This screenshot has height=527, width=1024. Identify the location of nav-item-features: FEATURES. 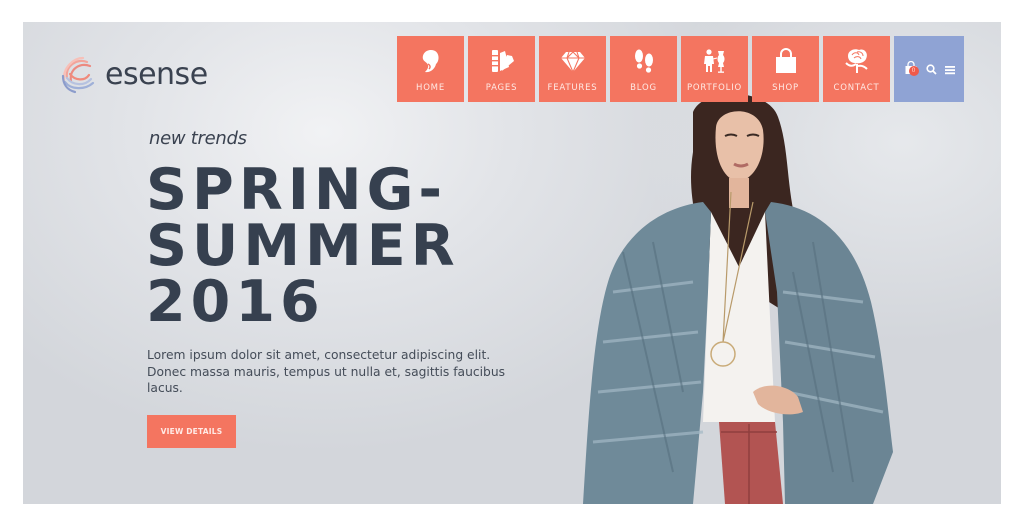
(572, 69).